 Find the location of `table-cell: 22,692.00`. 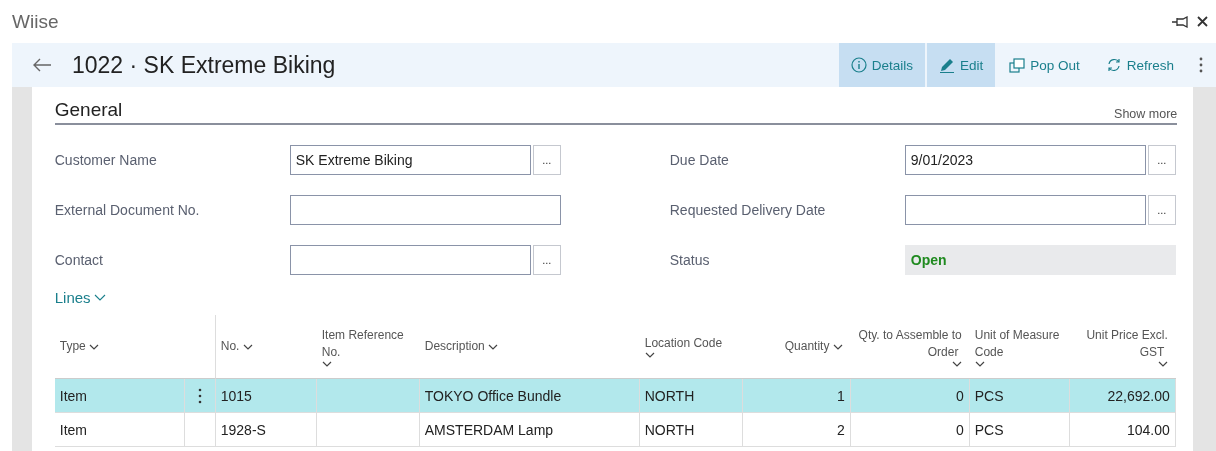

table-cell: 22,692.00 is located at coordinates (1122, 396).